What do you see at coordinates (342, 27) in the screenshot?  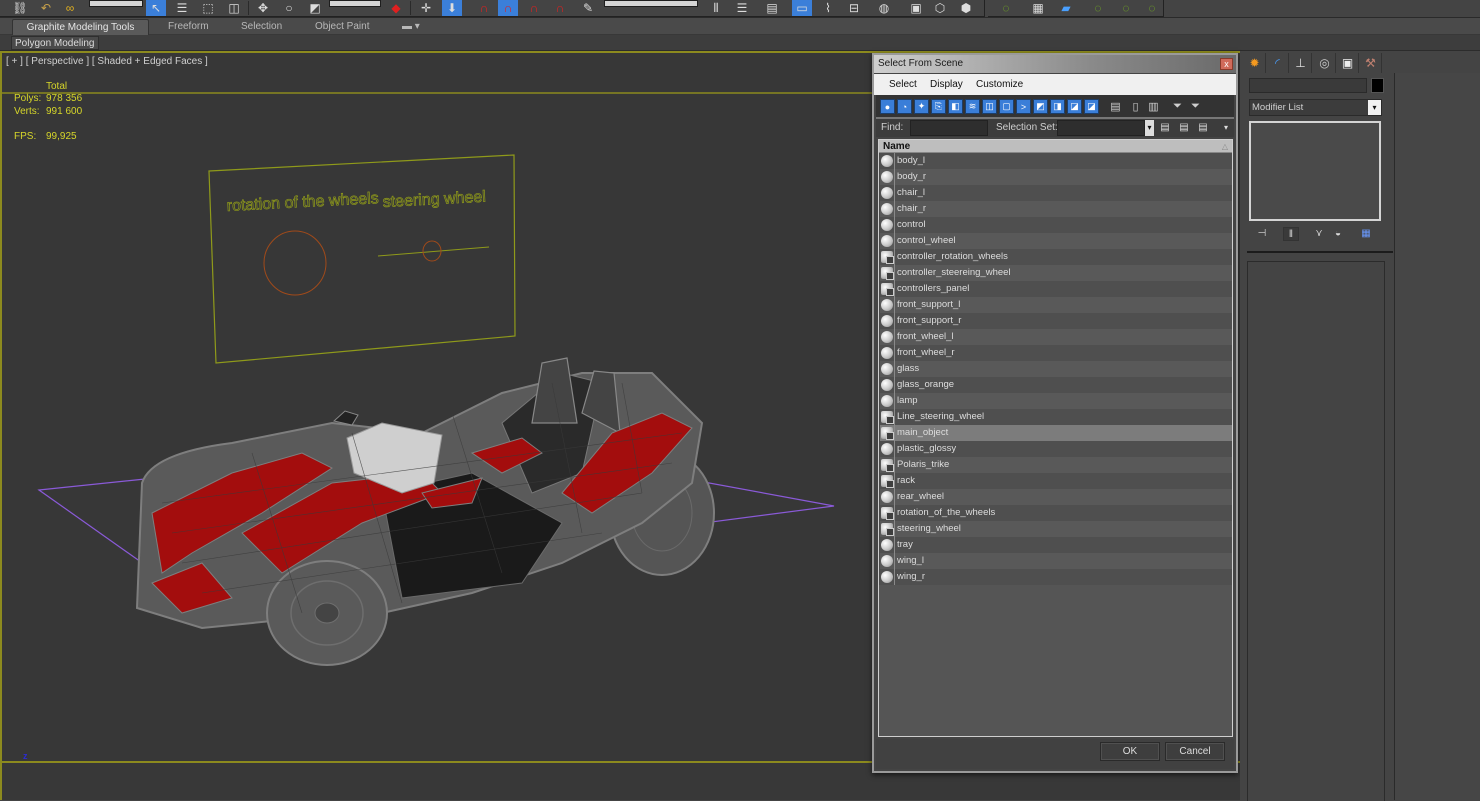 I see `tab-object-paint: Object Paint` at bounding box center [342, 27].